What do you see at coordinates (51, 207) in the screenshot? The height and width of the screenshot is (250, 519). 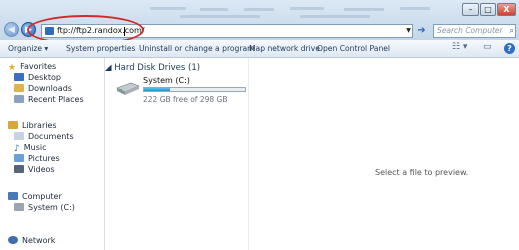 I see `sidebar-item-label: System (C:)` at bounding box center [51, 207].